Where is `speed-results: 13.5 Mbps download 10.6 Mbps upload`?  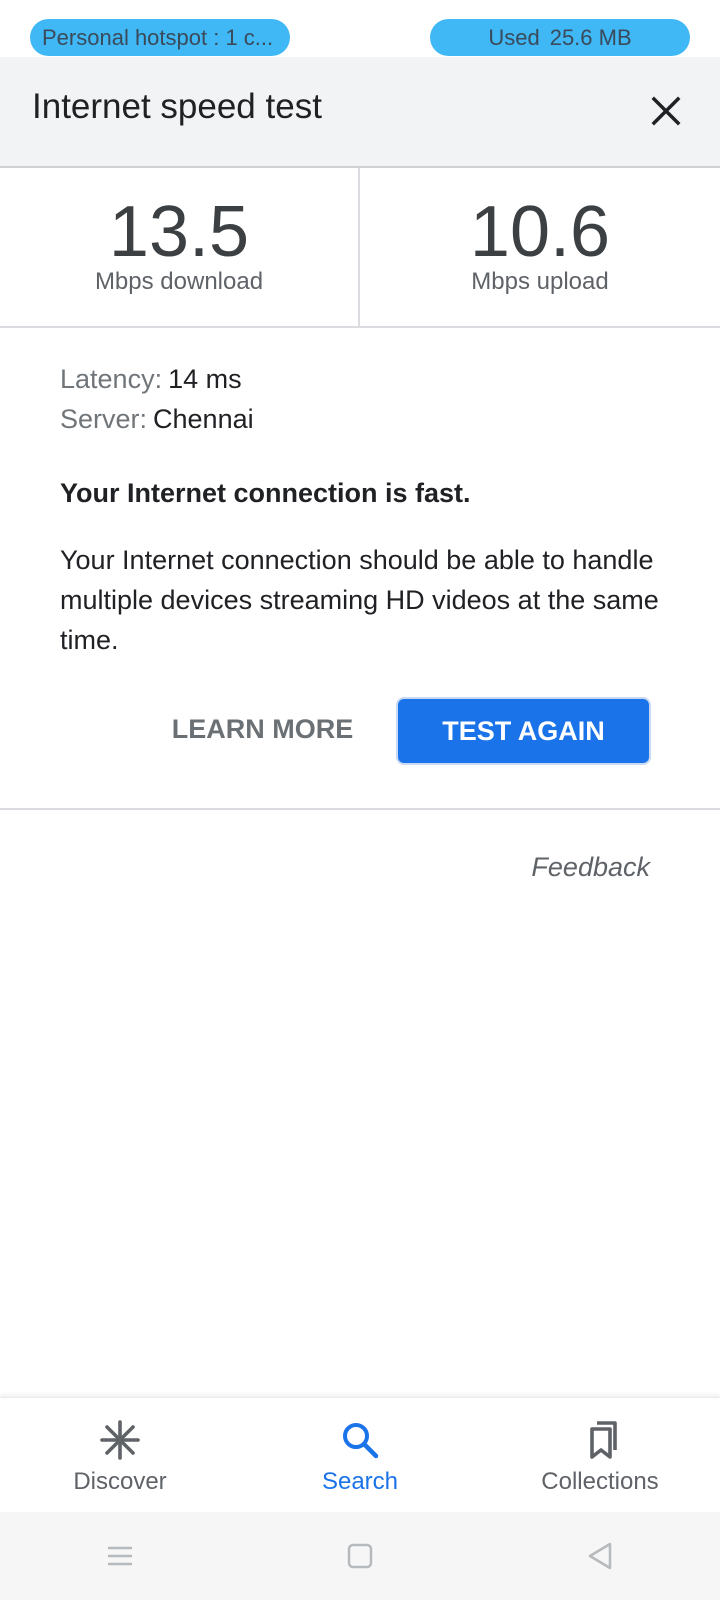
speed-results: 13.5 Mbps download 10.6 Mbps upload is located at coordinates (360, 248).